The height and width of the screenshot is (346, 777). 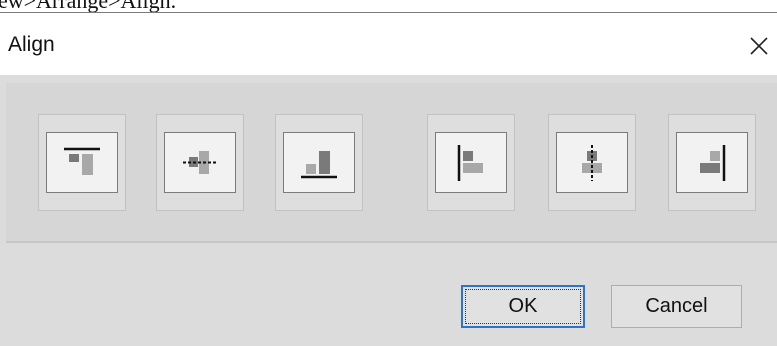 I want to click on align-left-icon, so click(x=470, y=162).